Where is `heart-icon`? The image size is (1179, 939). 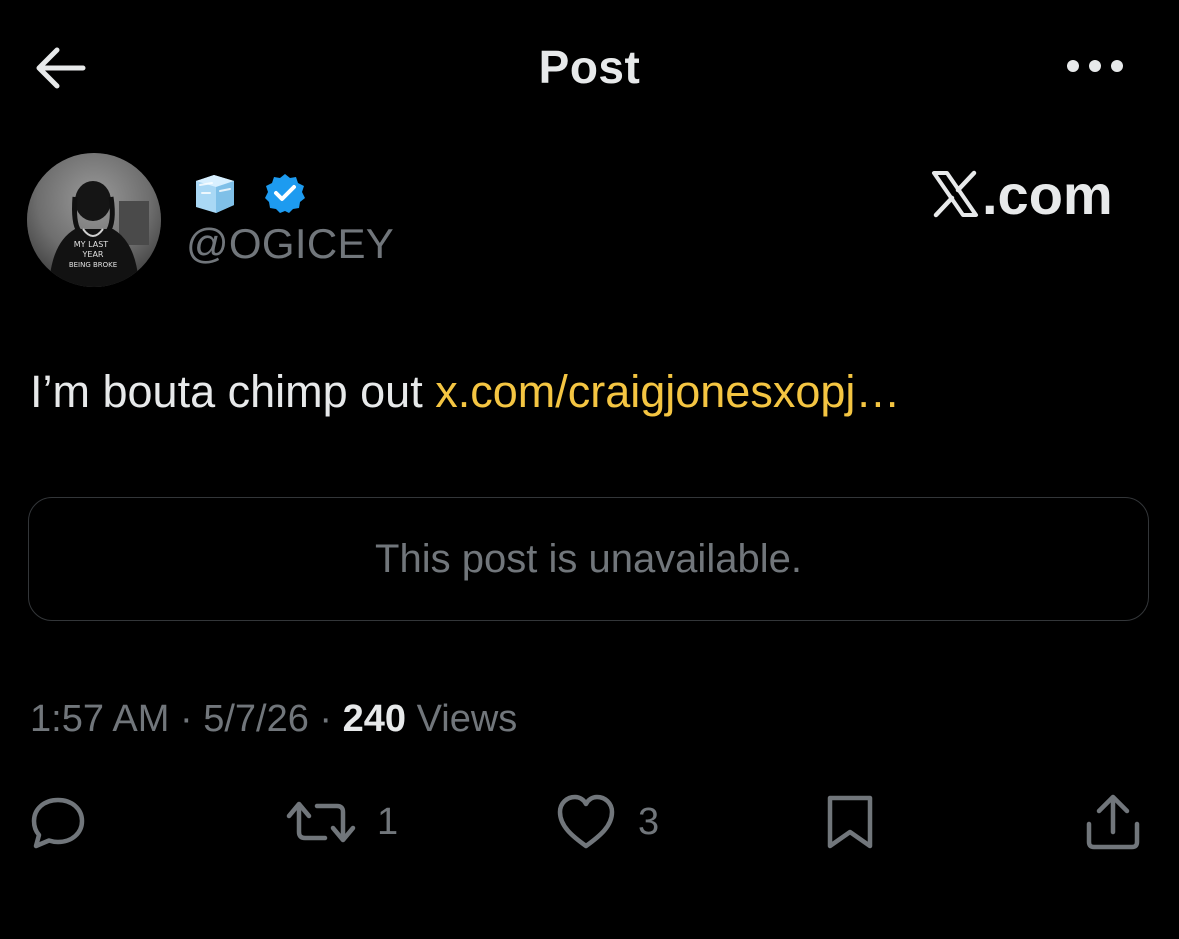 heart-icon is located at coordinates (586, 821).